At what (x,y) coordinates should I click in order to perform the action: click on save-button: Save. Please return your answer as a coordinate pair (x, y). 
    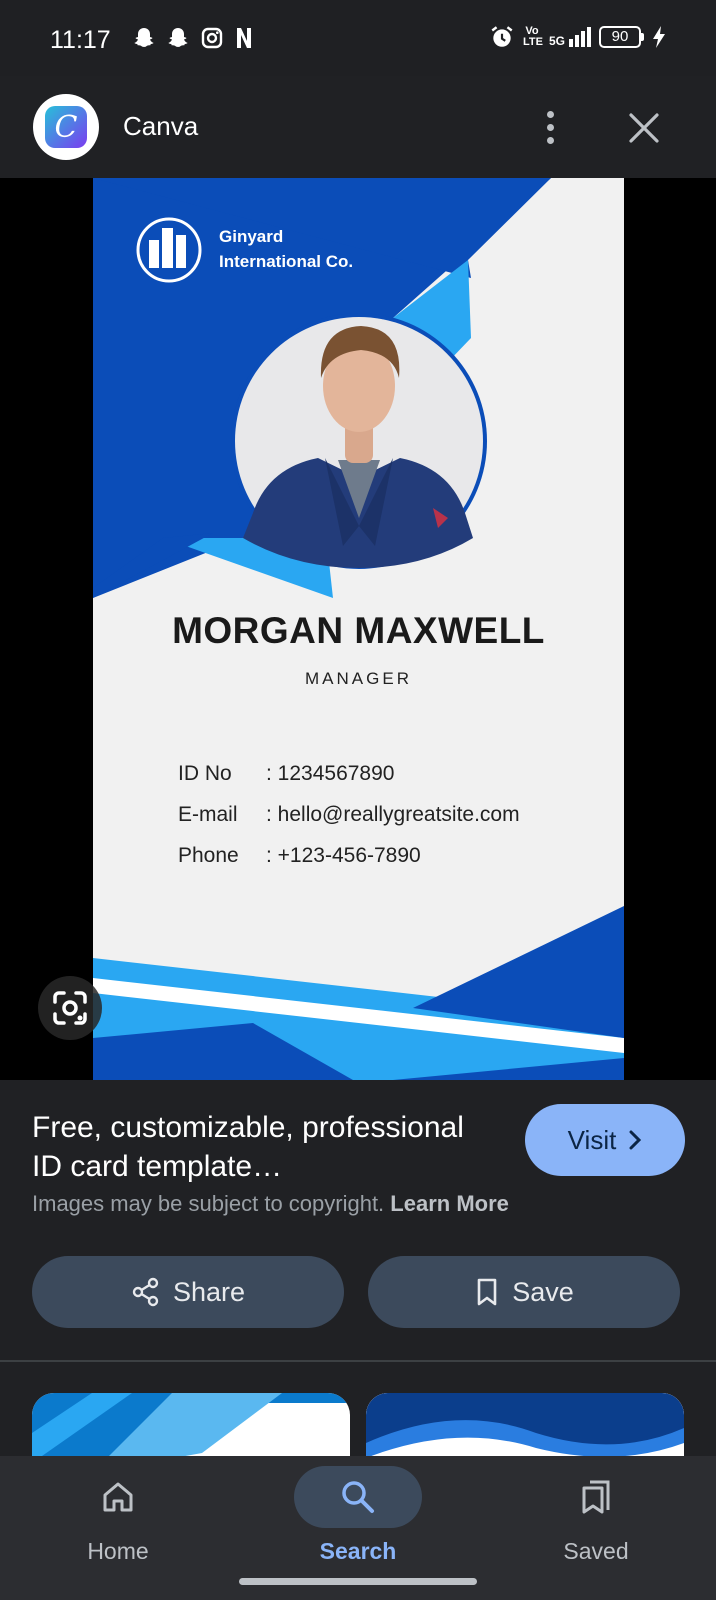
    Looking at the image, I should click on (524, 1292).